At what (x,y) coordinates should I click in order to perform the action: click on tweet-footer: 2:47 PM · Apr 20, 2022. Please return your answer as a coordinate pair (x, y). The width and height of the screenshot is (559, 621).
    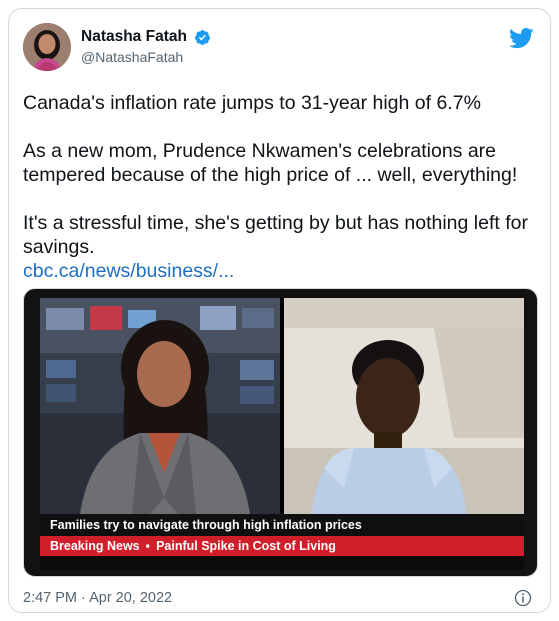
    Looking at the image, I should click on (279, 598).